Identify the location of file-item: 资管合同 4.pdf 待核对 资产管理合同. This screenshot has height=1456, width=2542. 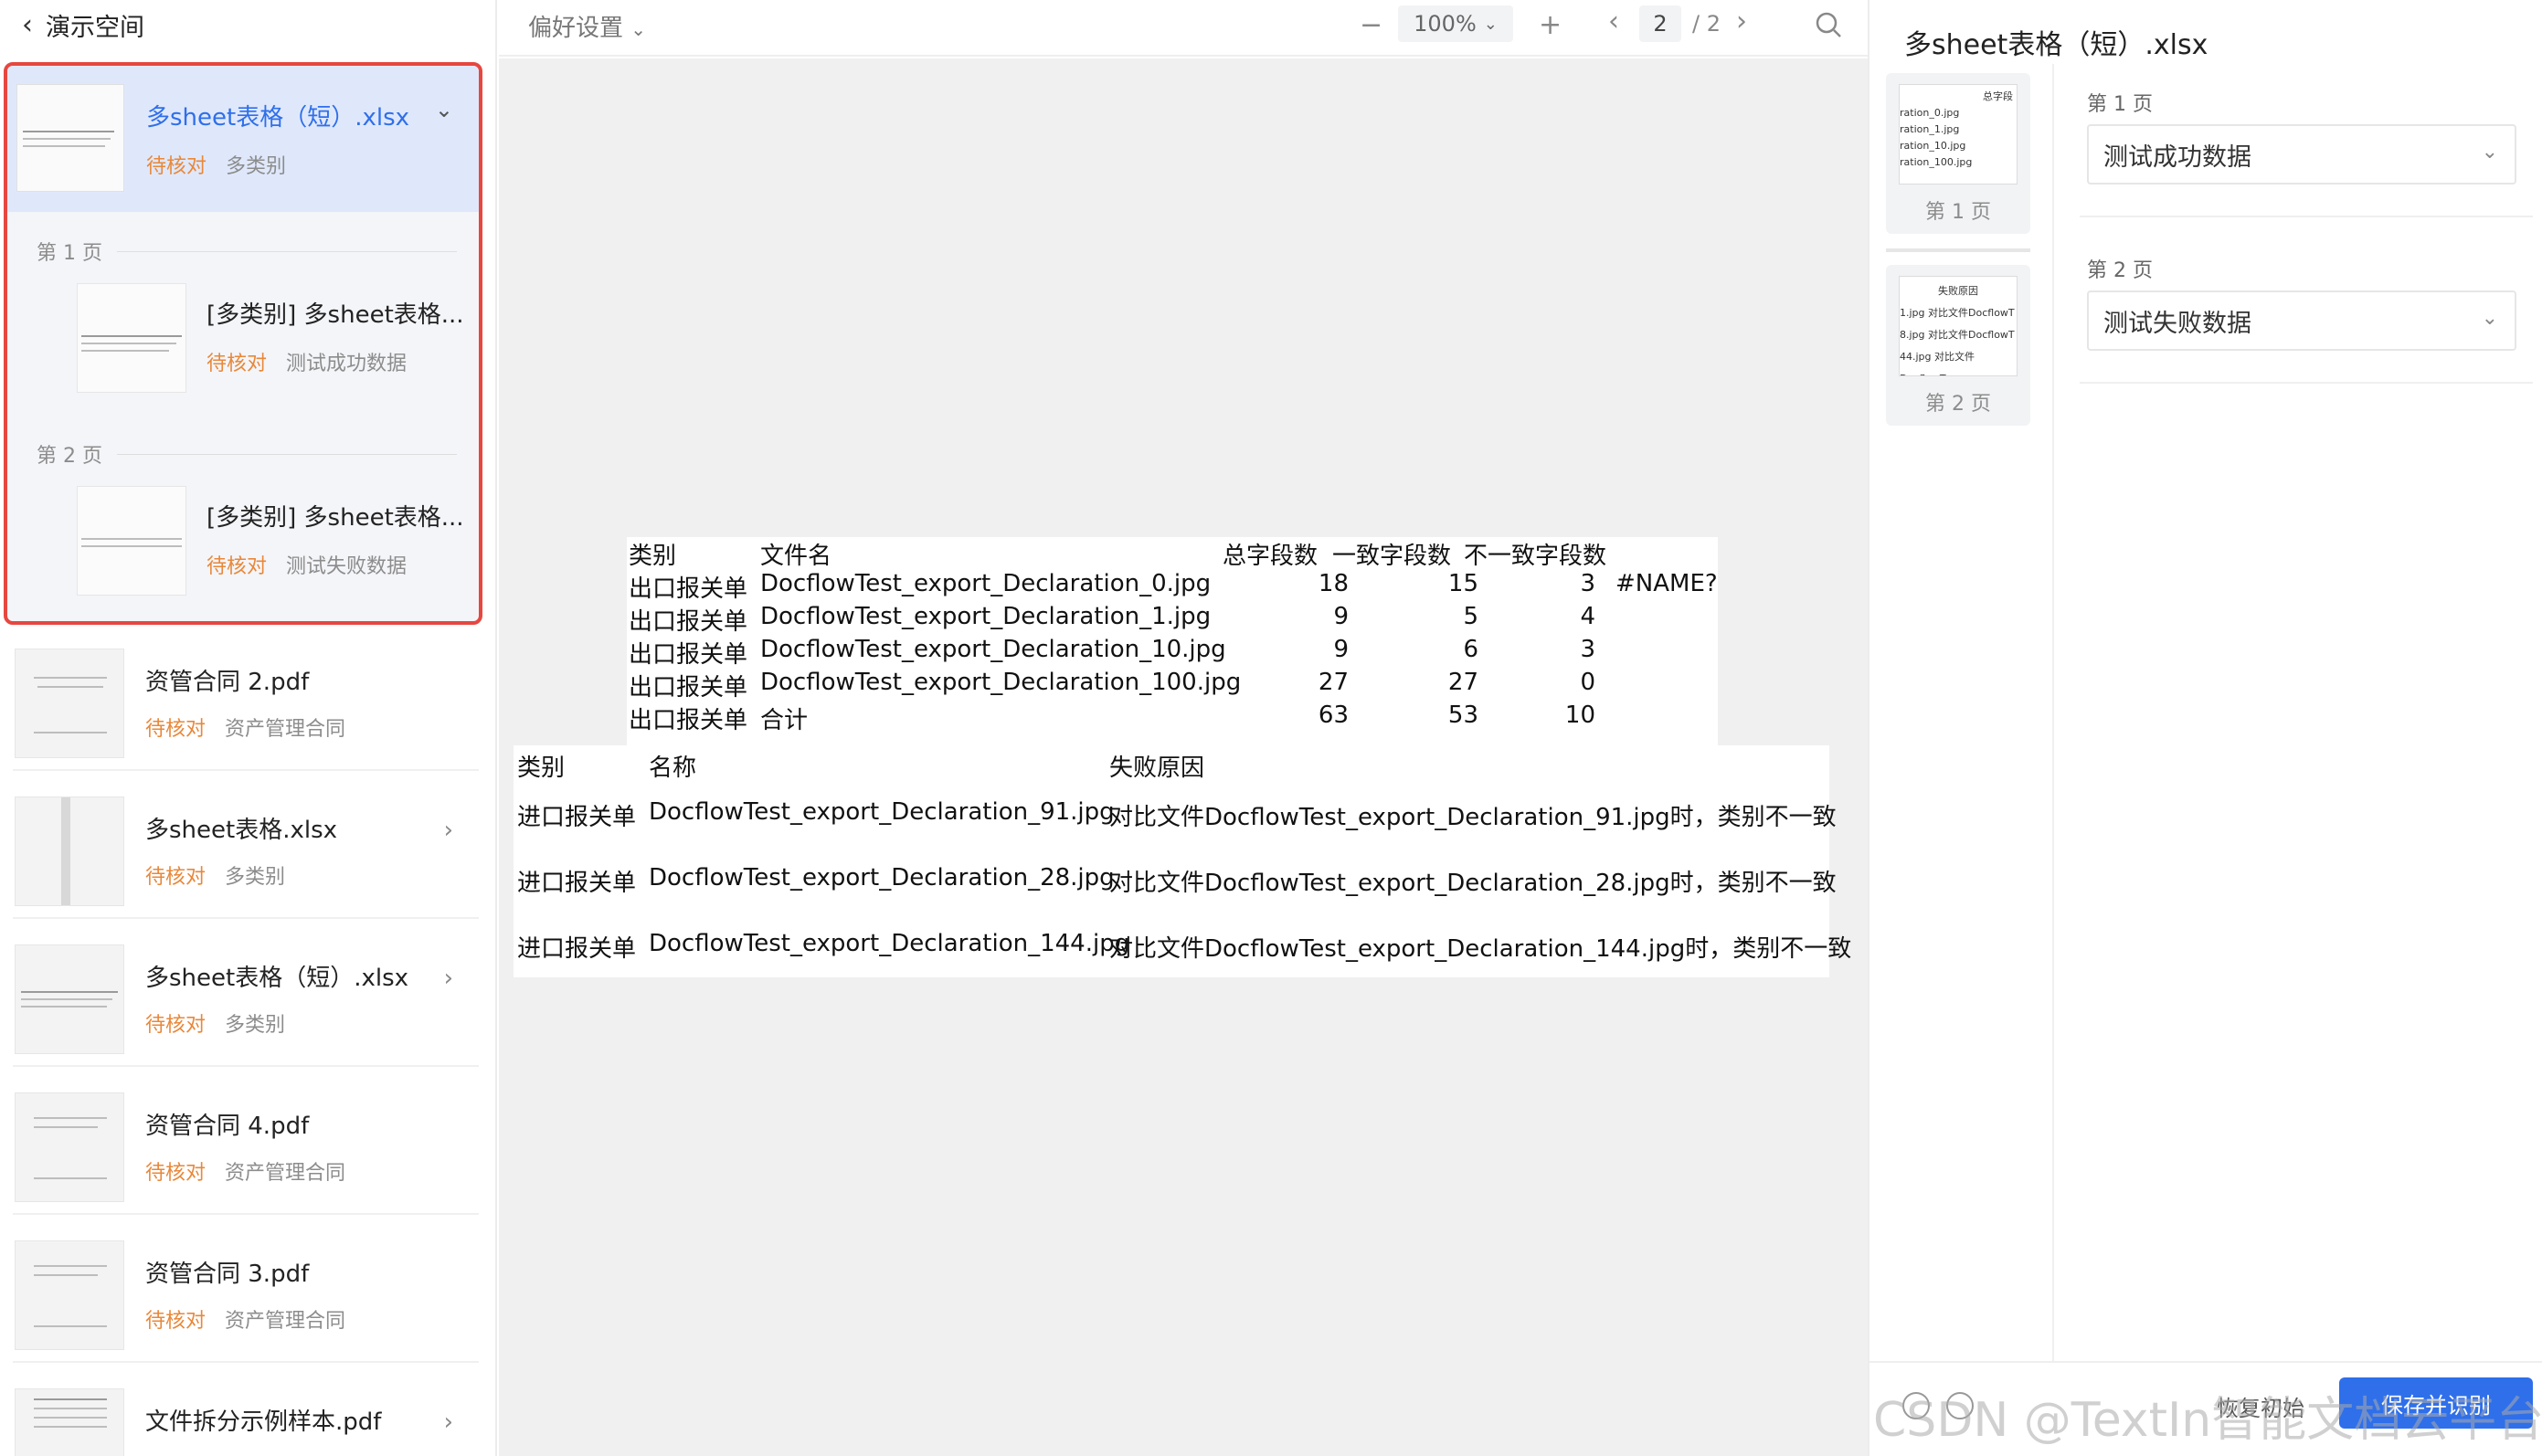
(246, 1147).